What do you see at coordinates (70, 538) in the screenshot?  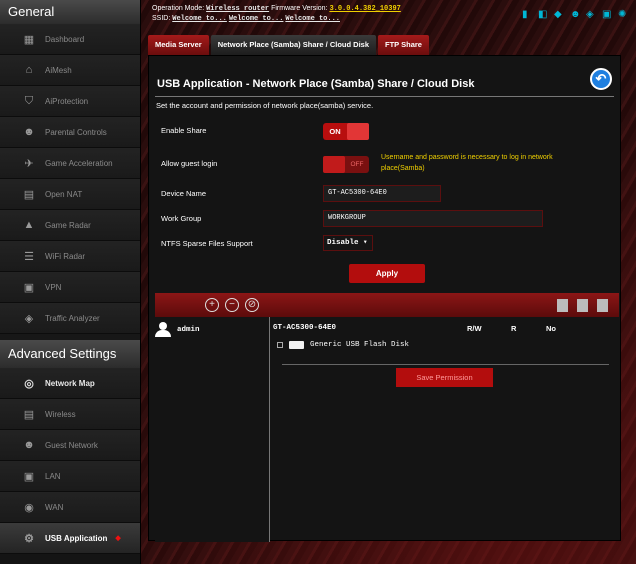 I see `sidebar-item-usb-application: ⚙ USB Application ◆` at bounding box center [70, 538].